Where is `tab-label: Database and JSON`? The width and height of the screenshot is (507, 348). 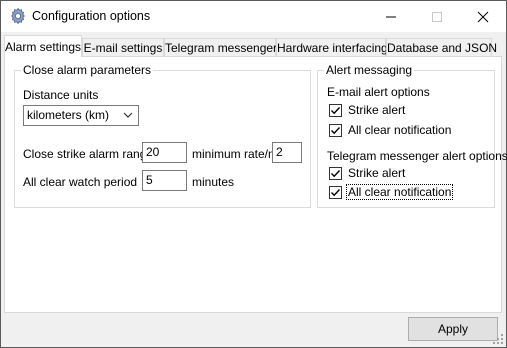 tab-label: Database and JSON is located at coordinates (442, 48).